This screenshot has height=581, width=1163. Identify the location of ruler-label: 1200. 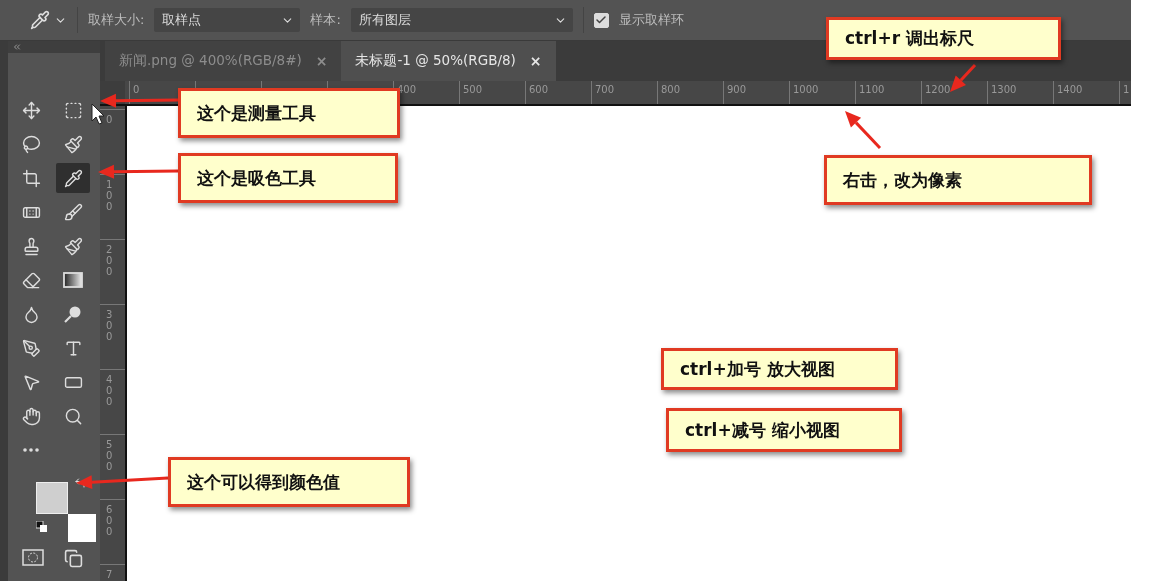
(938, 90).